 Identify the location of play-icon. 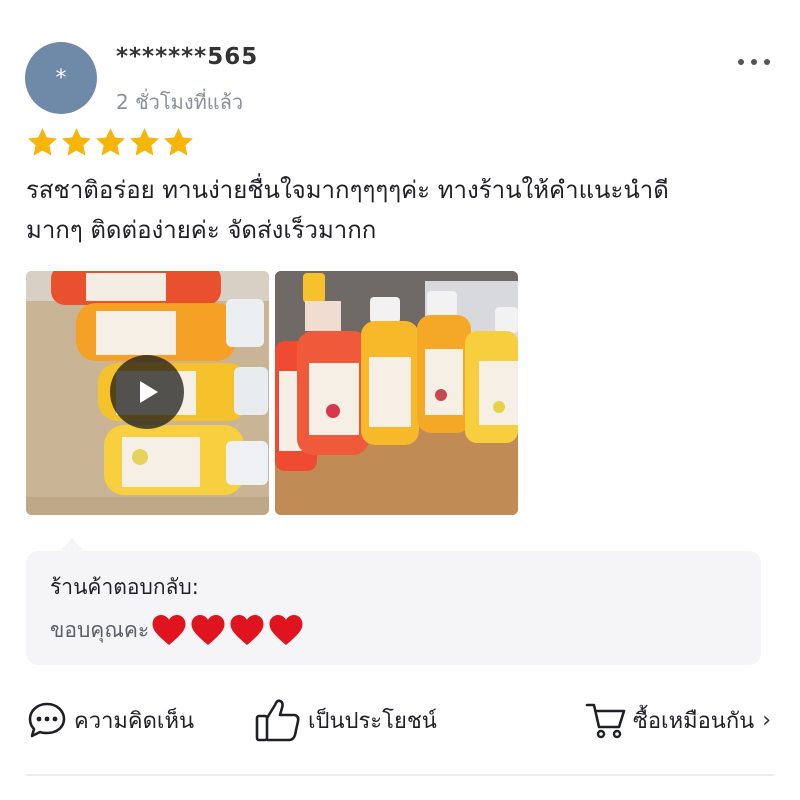
(149, 392).